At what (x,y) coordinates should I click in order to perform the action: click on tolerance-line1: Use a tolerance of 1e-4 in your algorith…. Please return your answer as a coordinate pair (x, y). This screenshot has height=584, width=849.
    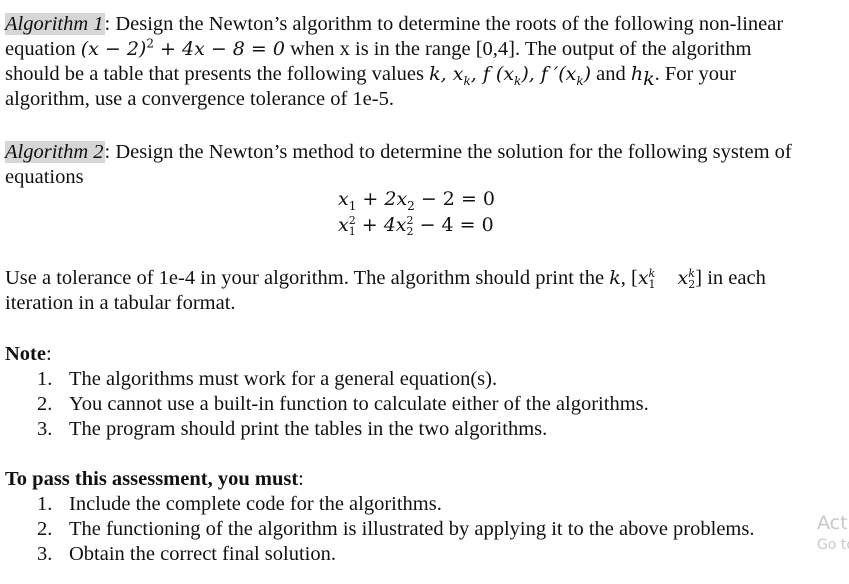
    Looking at the image, I should click on (385, 278).